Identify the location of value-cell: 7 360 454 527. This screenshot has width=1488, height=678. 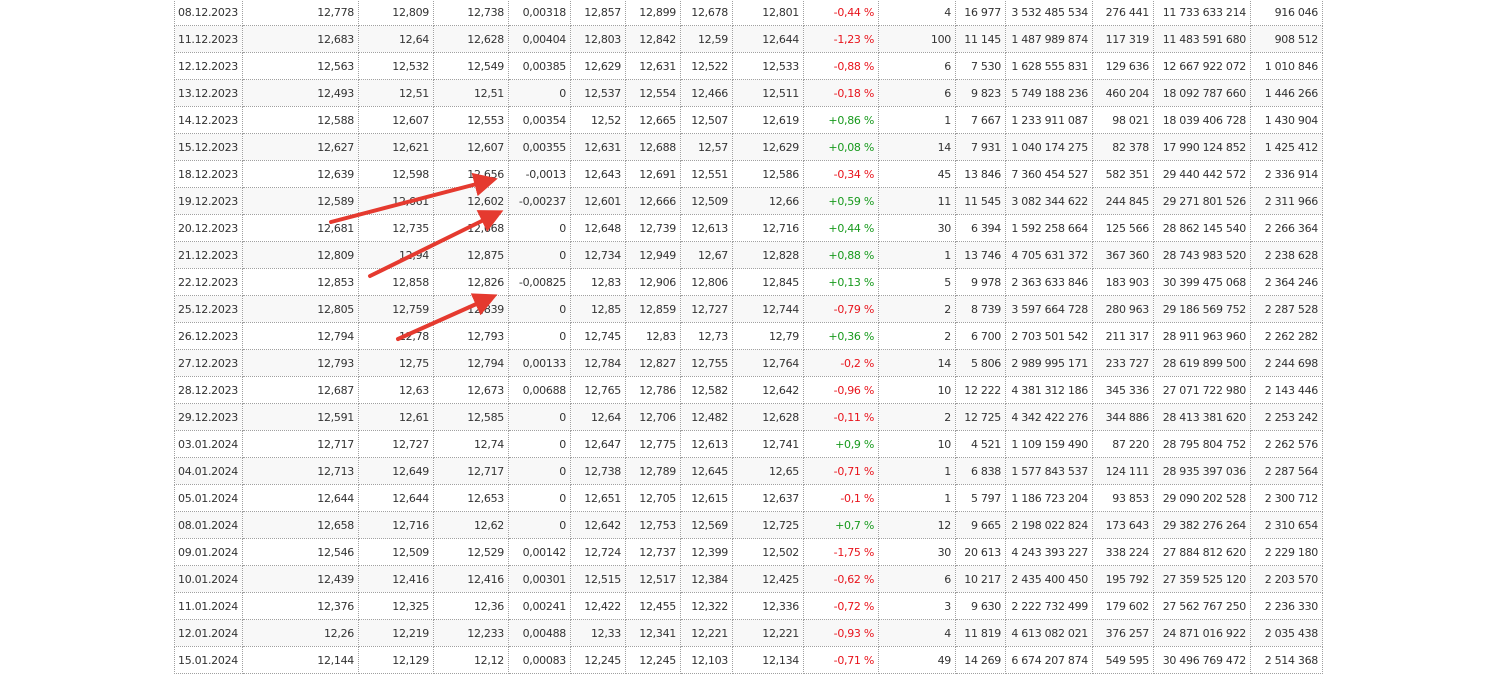
(1048, 174).